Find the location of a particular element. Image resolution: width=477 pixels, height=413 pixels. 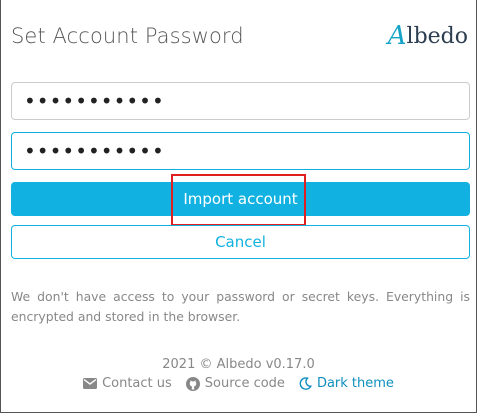

source-code-link: Source code is located at coordinates (235, 383).